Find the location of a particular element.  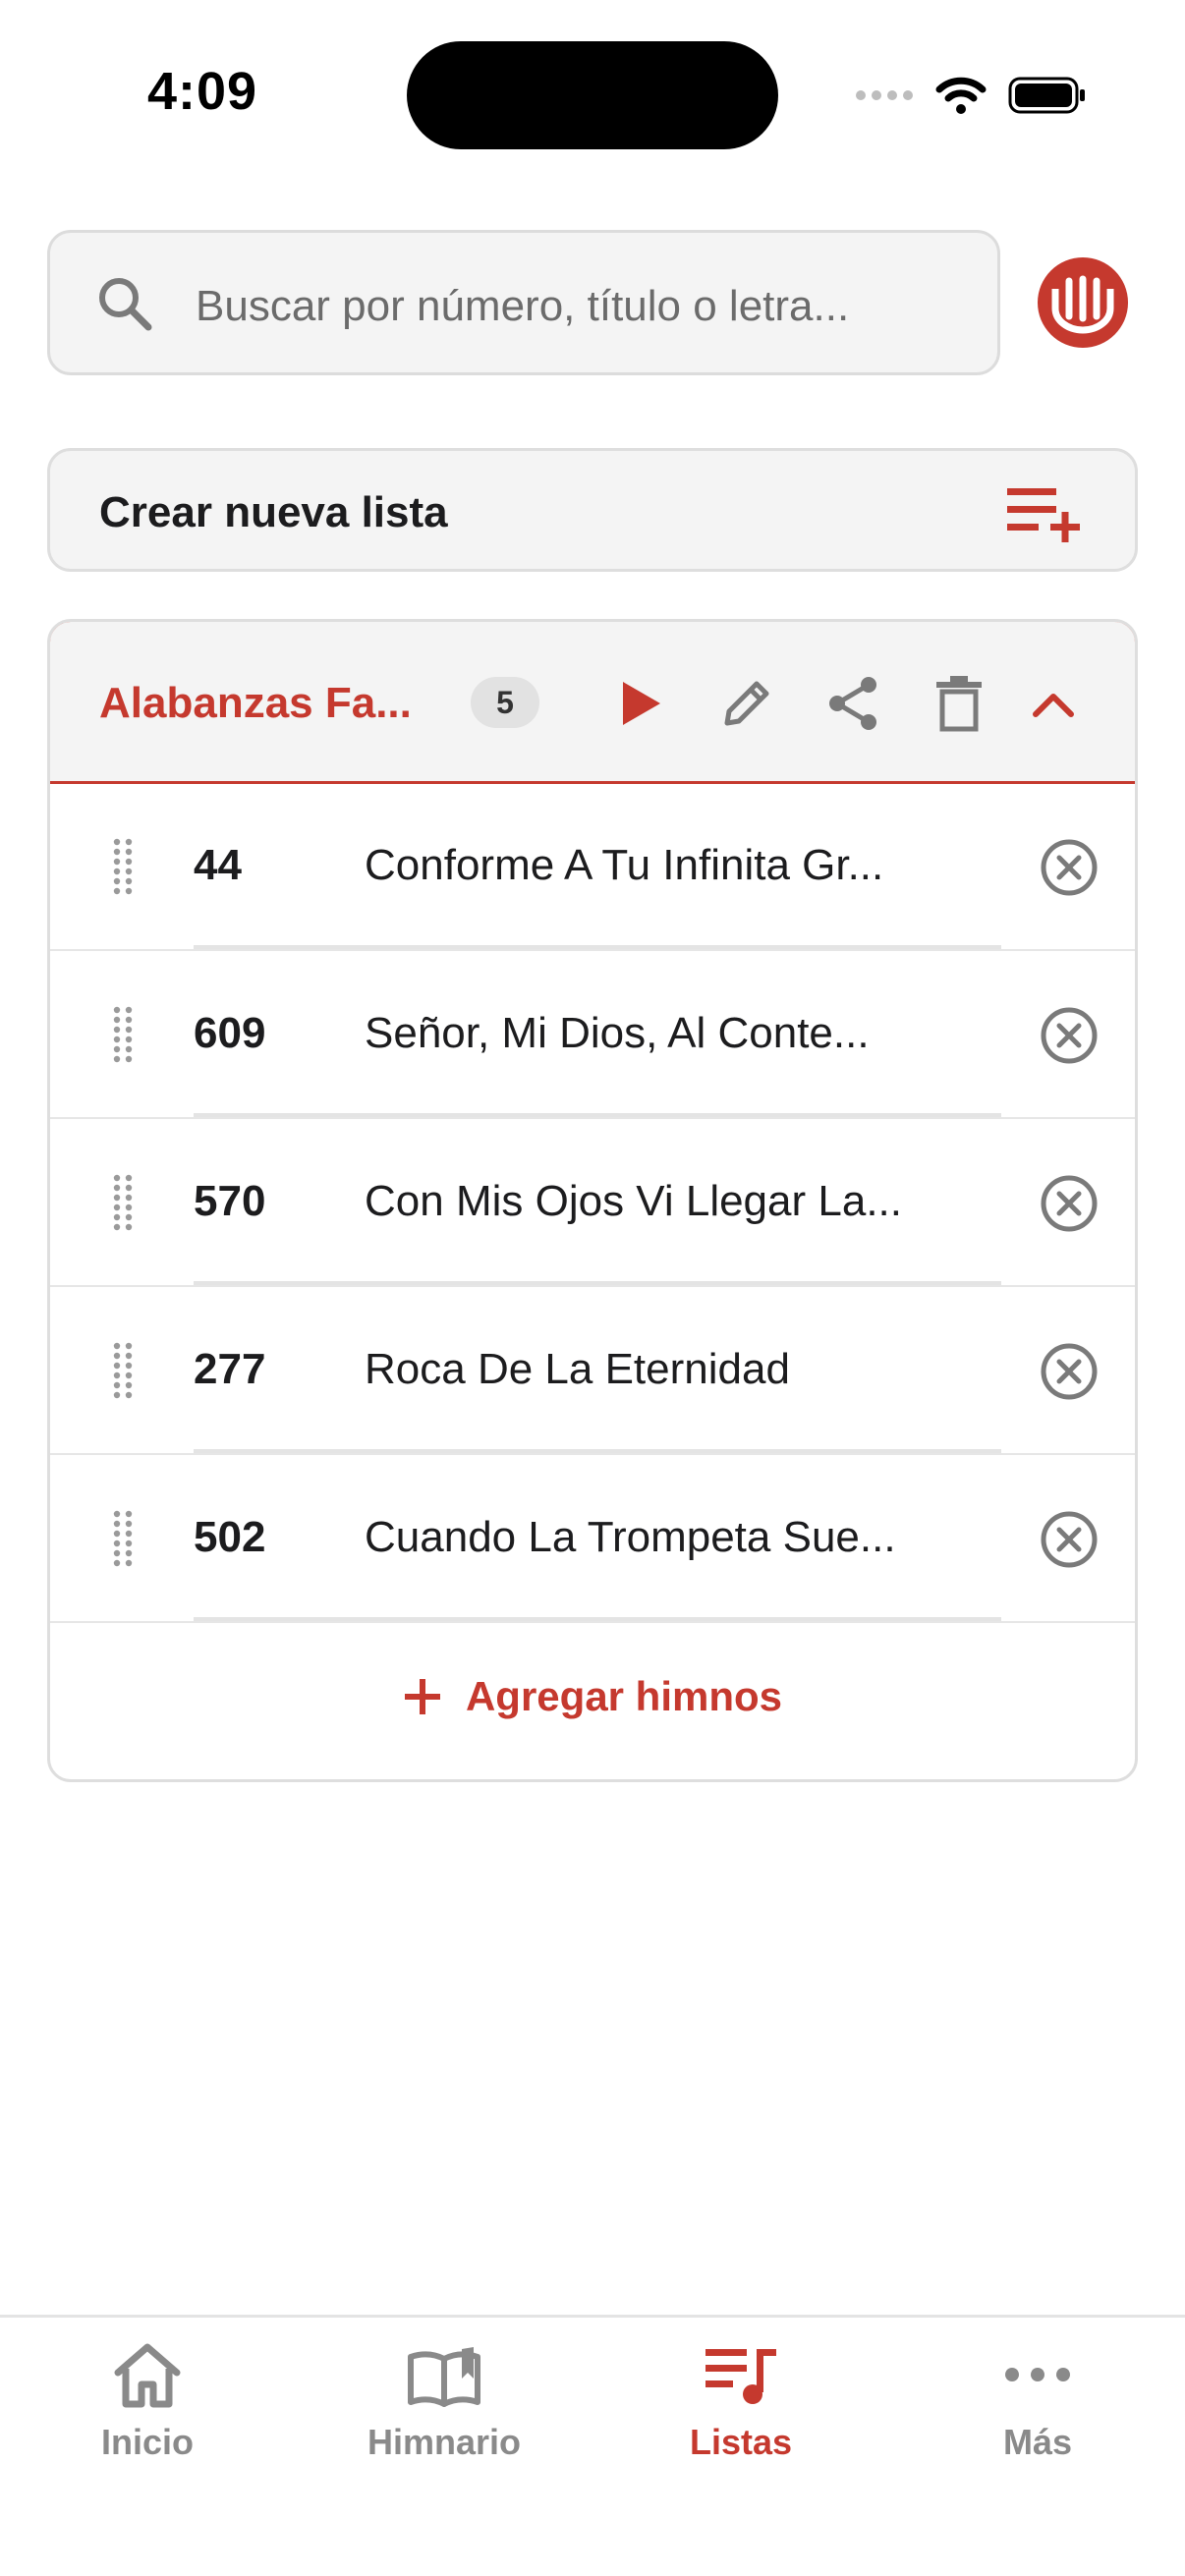

tab-label: Inicio is located at coordinates (147, 2442).